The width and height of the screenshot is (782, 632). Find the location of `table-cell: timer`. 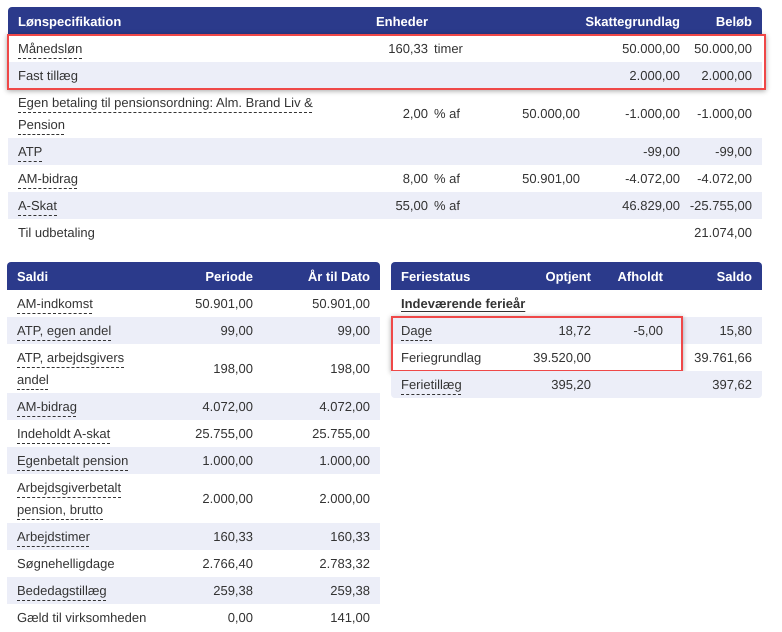

table-cell: timer is located at coordinates (448, 48).